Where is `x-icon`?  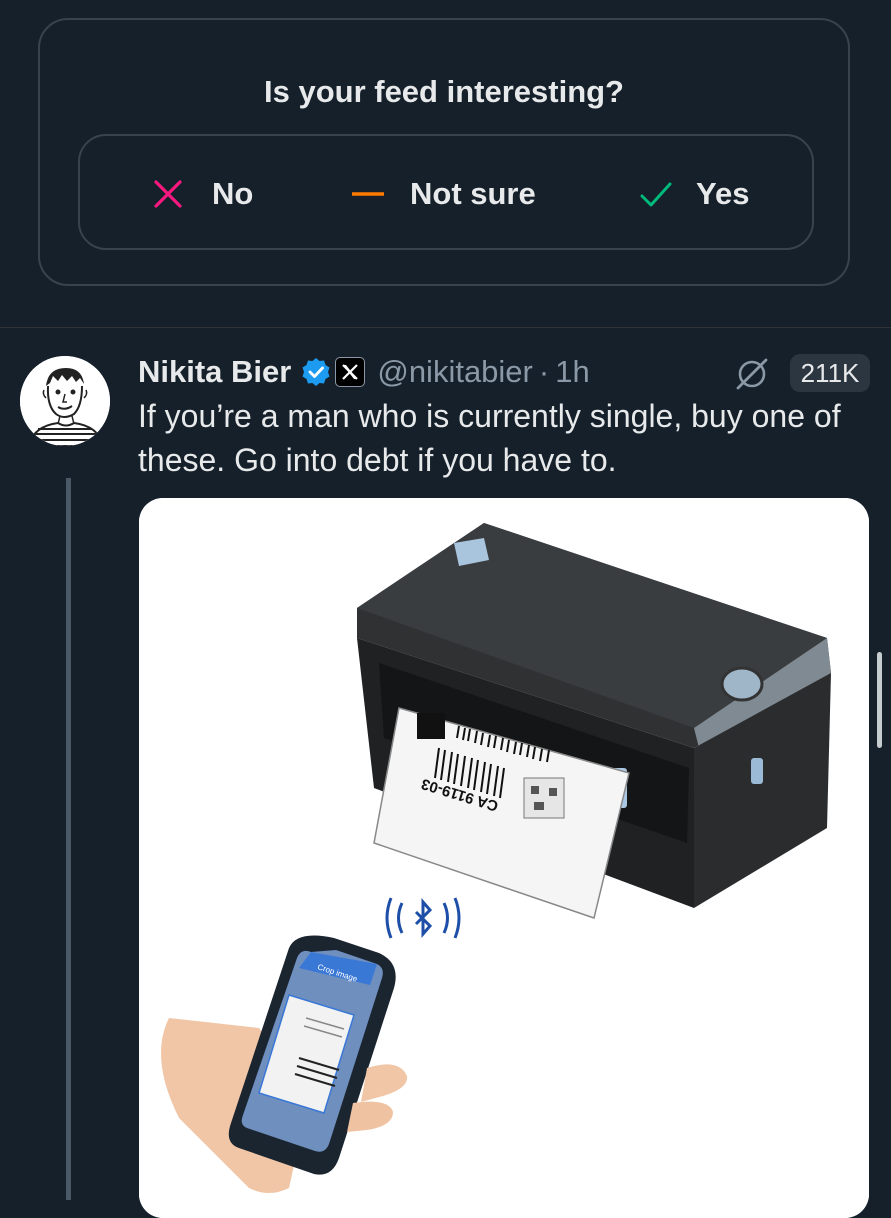
x-icon is located at coordinates (168, 194).